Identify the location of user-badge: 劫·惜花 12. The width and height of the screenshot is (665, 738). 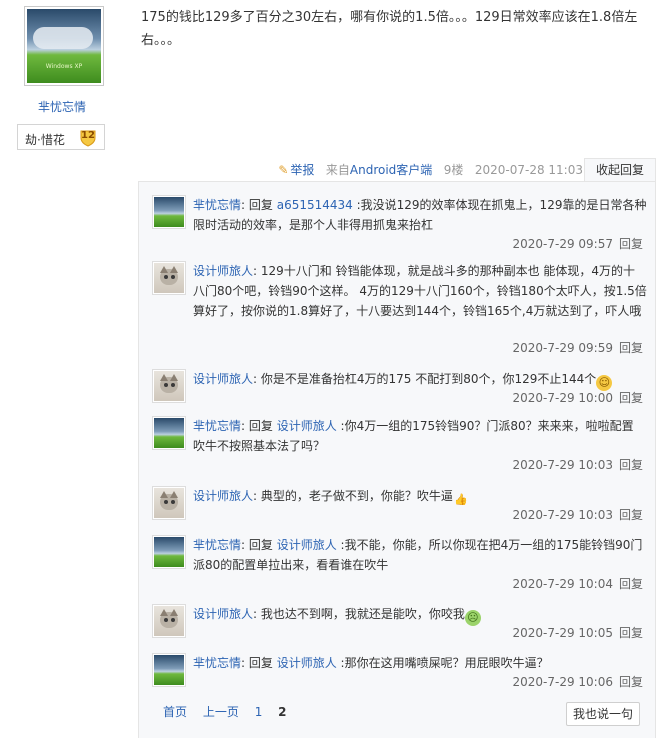
(61, 137).